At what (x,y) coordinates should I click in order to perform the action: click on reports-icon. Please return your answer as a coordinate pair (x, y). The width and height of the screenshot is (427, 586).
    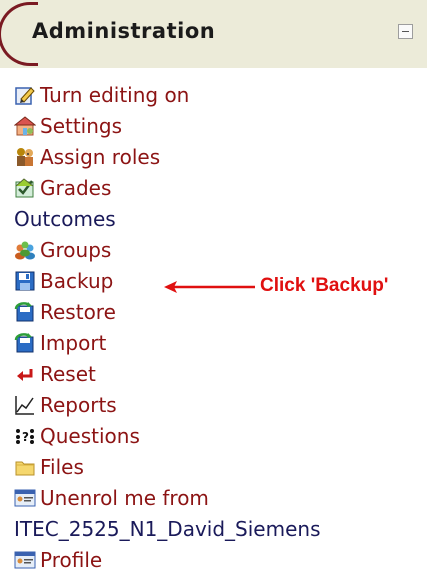
    Looking at the image, I should click on (25, 405).